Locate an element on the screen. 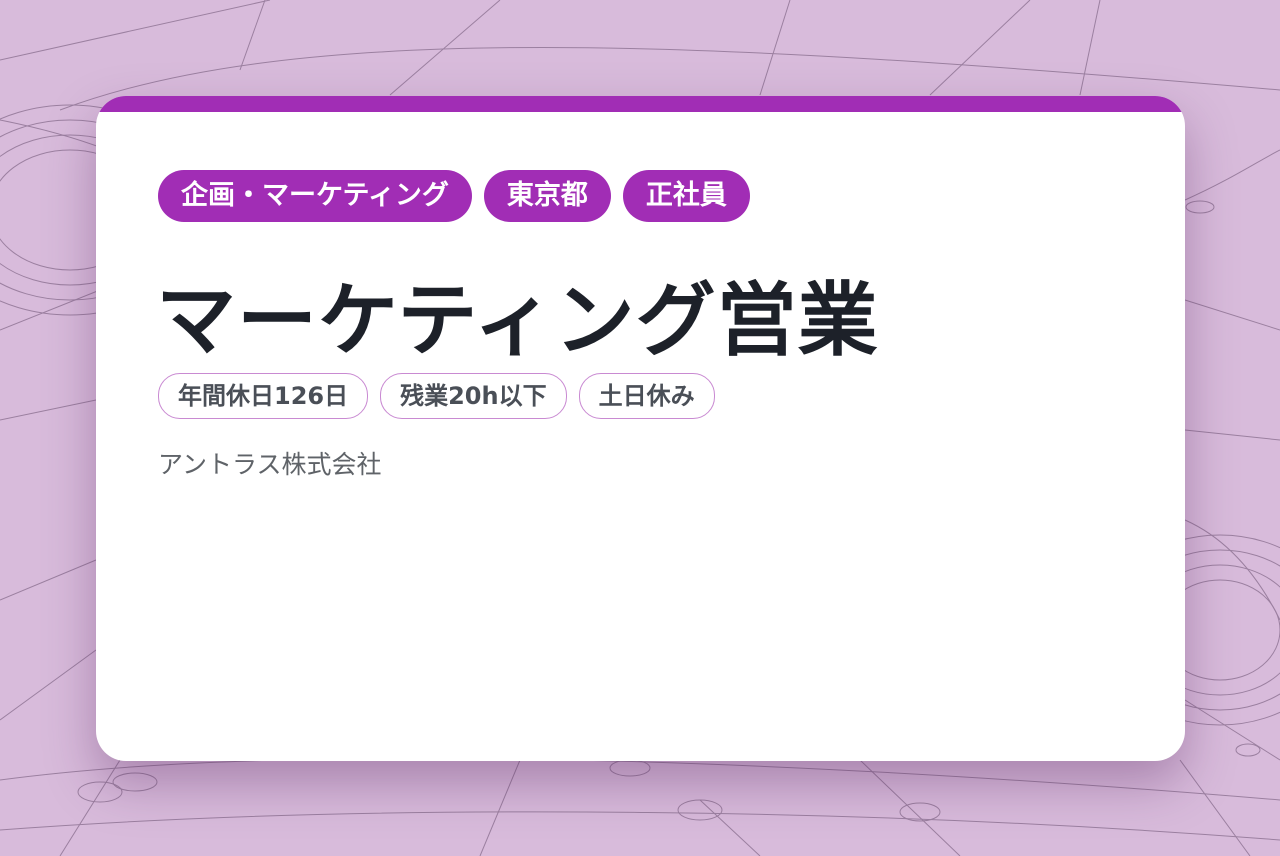  company-name: アントラス株式会社 is located at coordinates (270, 464).